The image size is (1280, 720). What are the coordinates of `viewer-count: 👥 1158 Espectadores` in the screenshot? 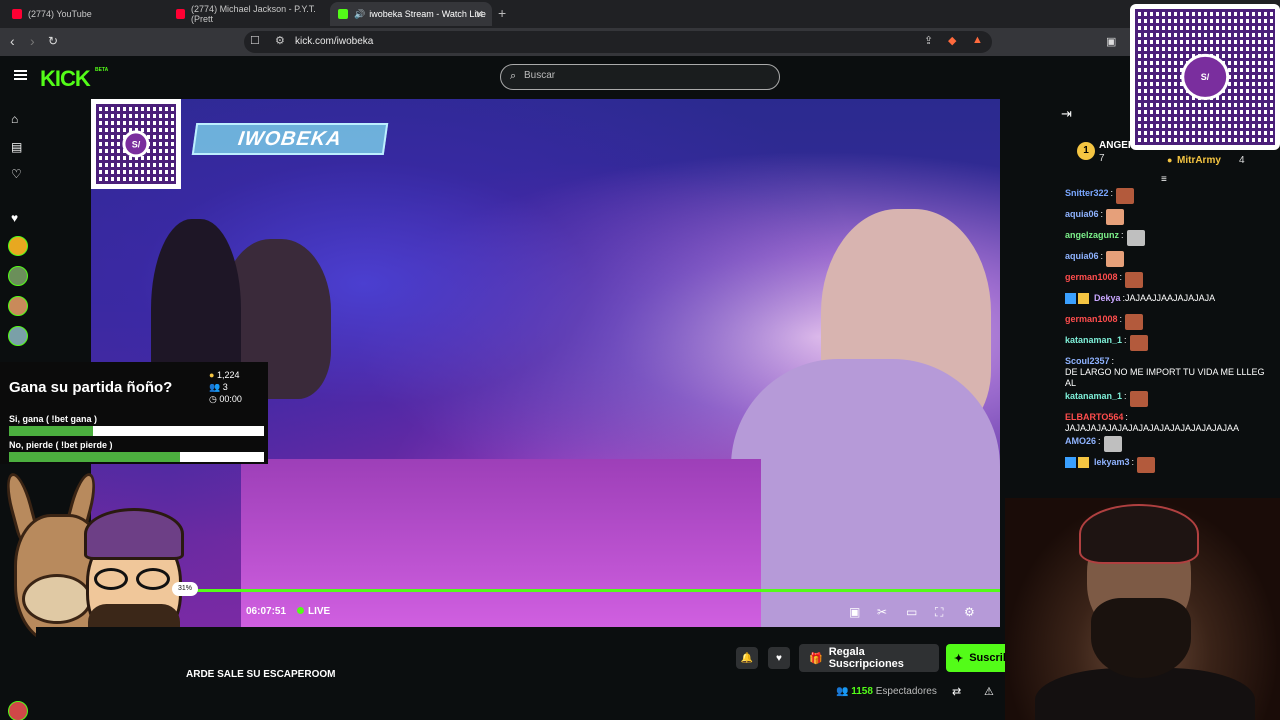 It's located at (886, 691).